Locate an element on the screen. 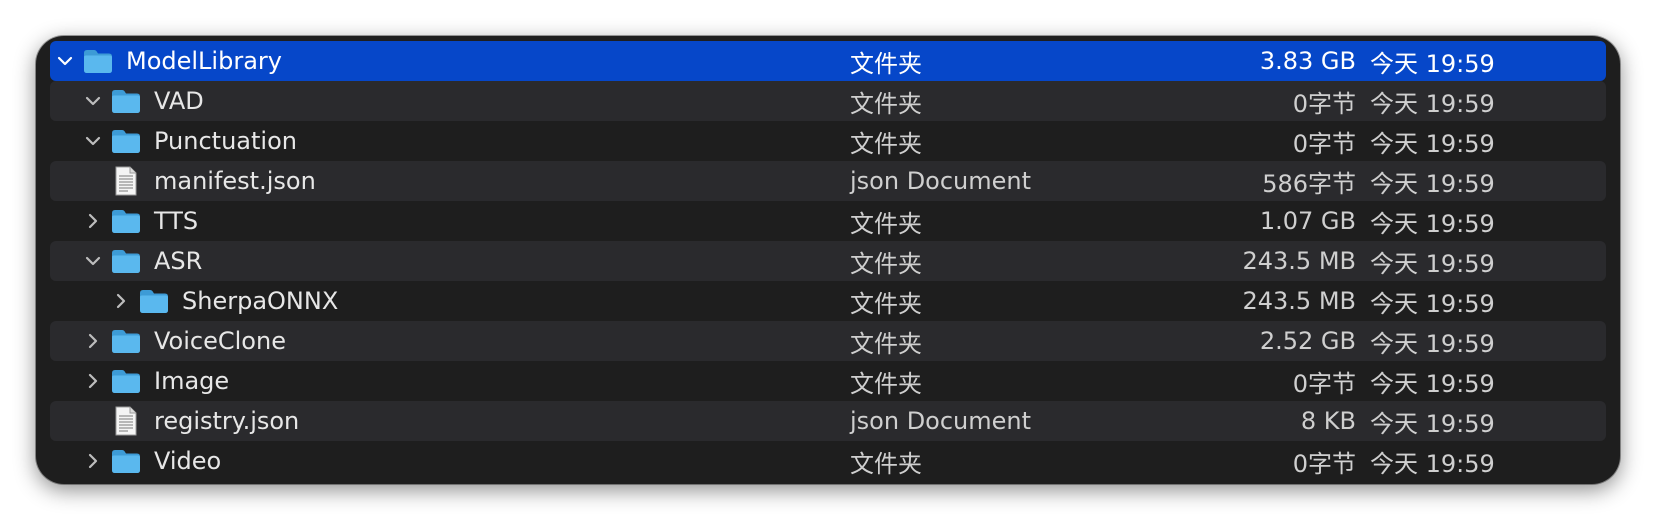 The image size is (1656, 520). file-row: registry.json json Document 8 KB 今天 19:59 is located at coordinates (828, 421).